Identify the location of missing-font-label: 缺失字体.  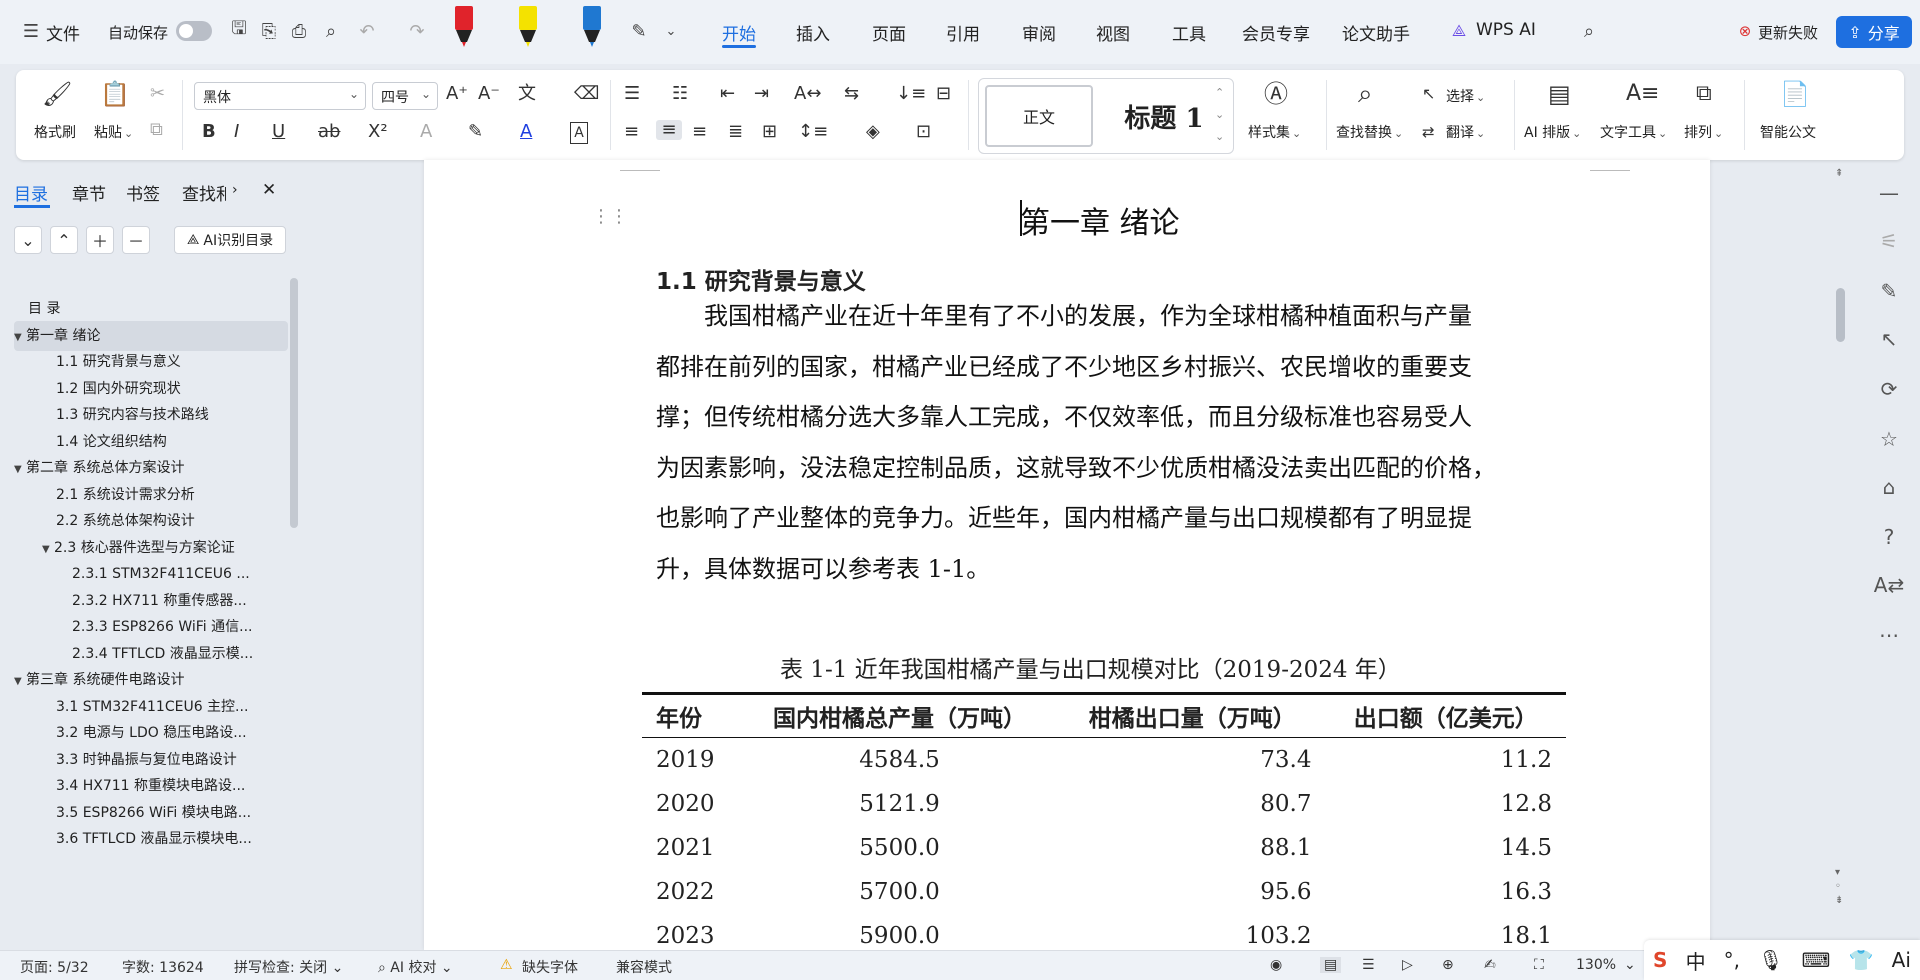
(550, 967).